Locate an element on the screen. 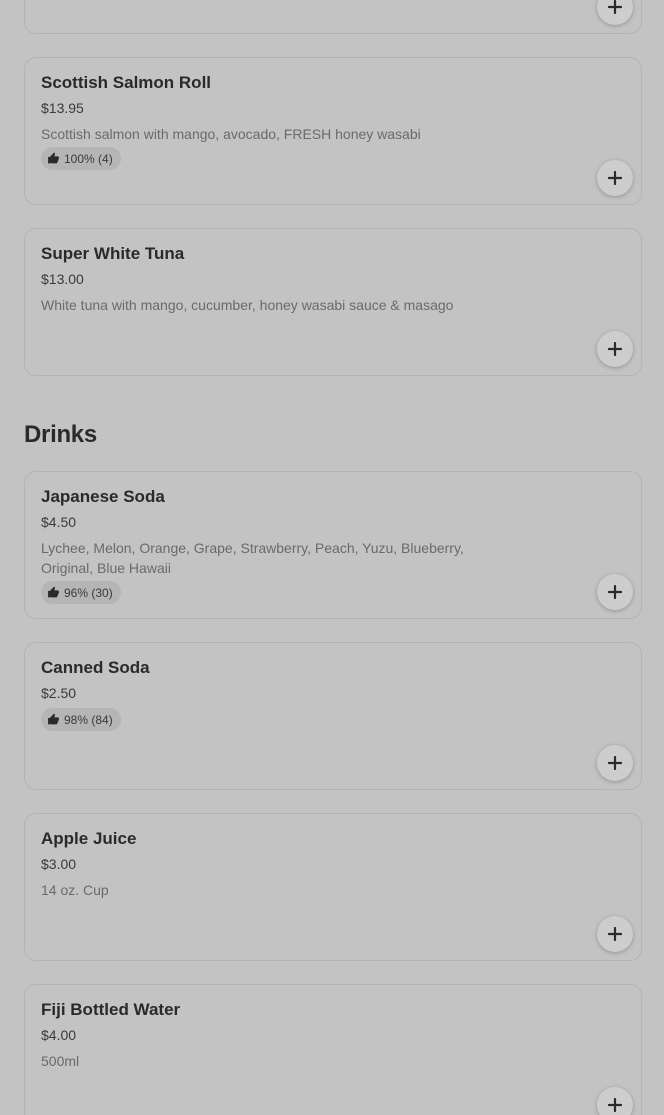 Image resolution: width=664 pixels, height=1115 pixels. item-price: $3.00 is located at coordinates (59, 864).